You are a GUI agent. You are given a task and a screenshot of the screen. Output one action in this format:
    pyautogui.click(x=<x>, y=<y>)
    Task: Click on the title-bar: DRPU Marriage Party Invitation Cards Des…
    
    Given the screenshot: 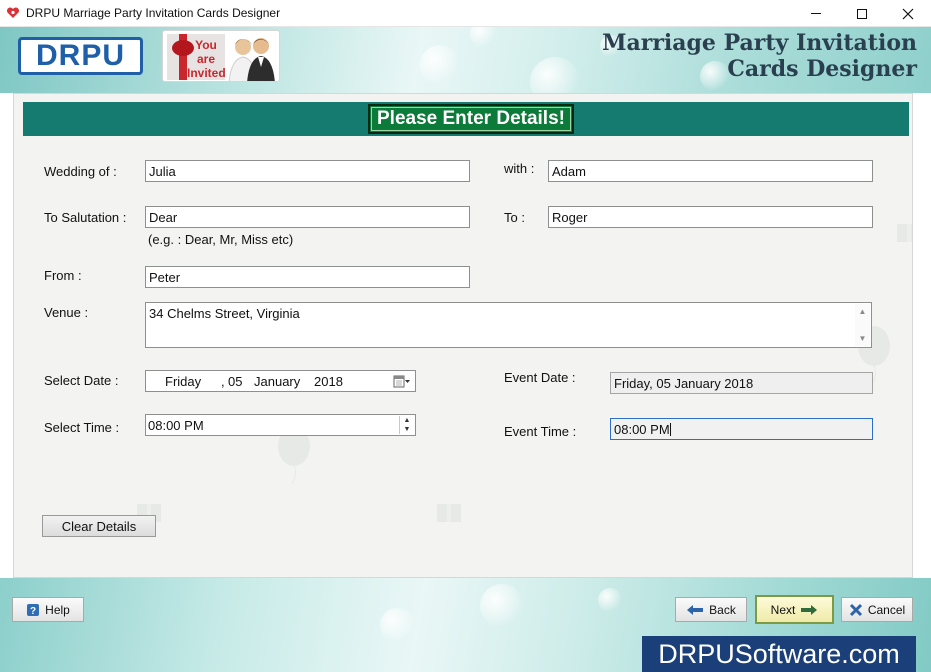 What is the action you would take?
    pyautogui.click(x=465, y=13)
    